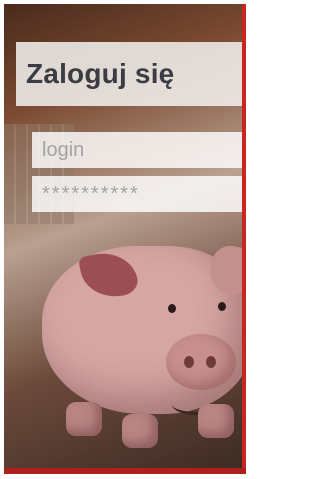 This screenshot has width=320, height=479. What do you see at coordinates (100, 73) in the screenshot?
I see `page-title: Zaloguj się` at bounding box center [100, 73].